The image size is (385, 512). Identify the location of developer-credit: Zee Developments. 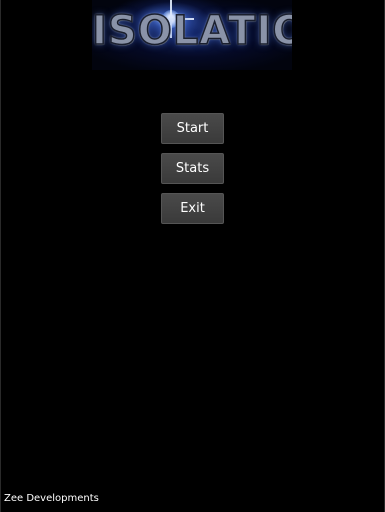
(51, 498).